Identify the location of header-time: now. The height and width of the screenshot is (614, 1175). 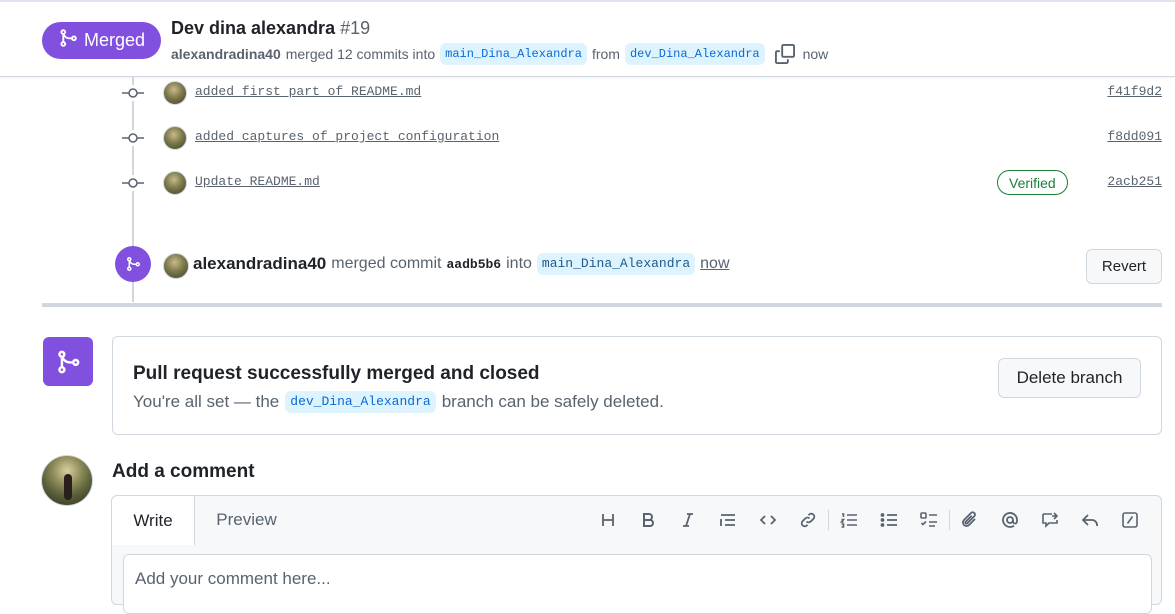
(815, 54).